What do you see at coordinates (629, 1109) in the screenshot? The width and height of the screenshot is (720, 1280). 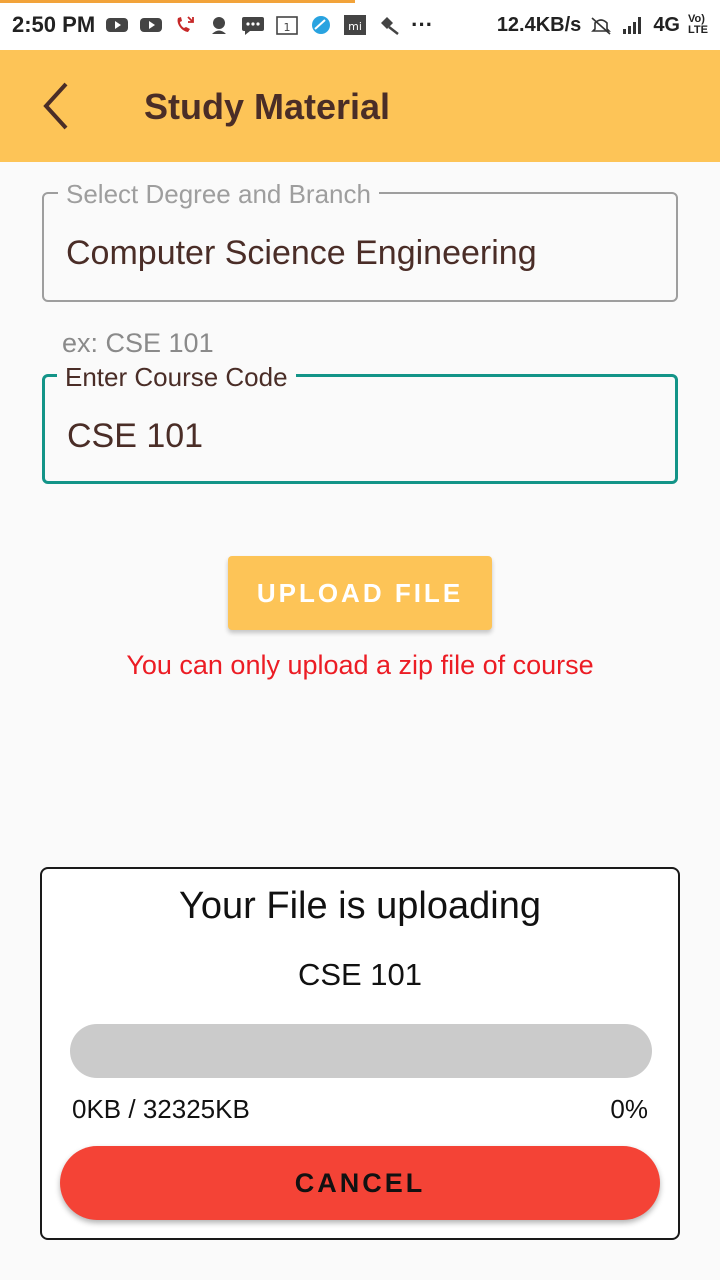 I see `upload-percent-text: 0%` at bounding box center [629, 1109].